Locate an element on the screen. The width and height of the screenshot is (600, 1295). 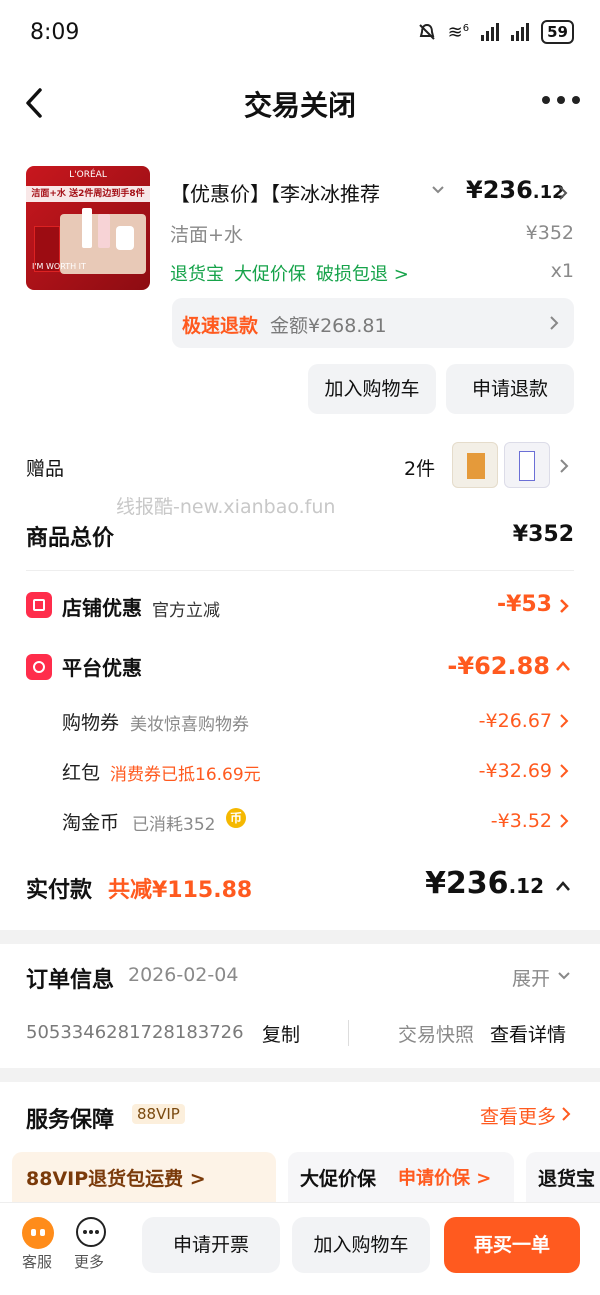
product-price: ¥236.12 is located at coordinates (515, 190).